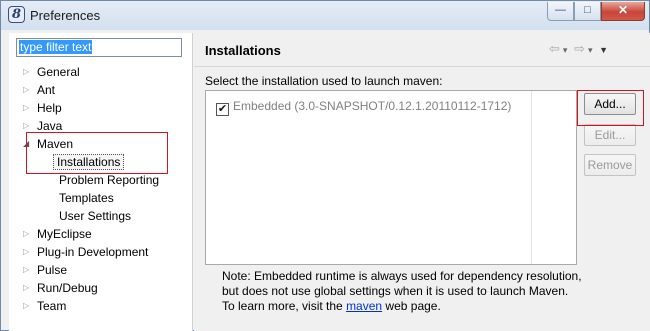 This screenshot has width=650, height=331. Describe the element at coordinates (56, 47) in the screenshot. I see `filter-text: type filter text` at that location.